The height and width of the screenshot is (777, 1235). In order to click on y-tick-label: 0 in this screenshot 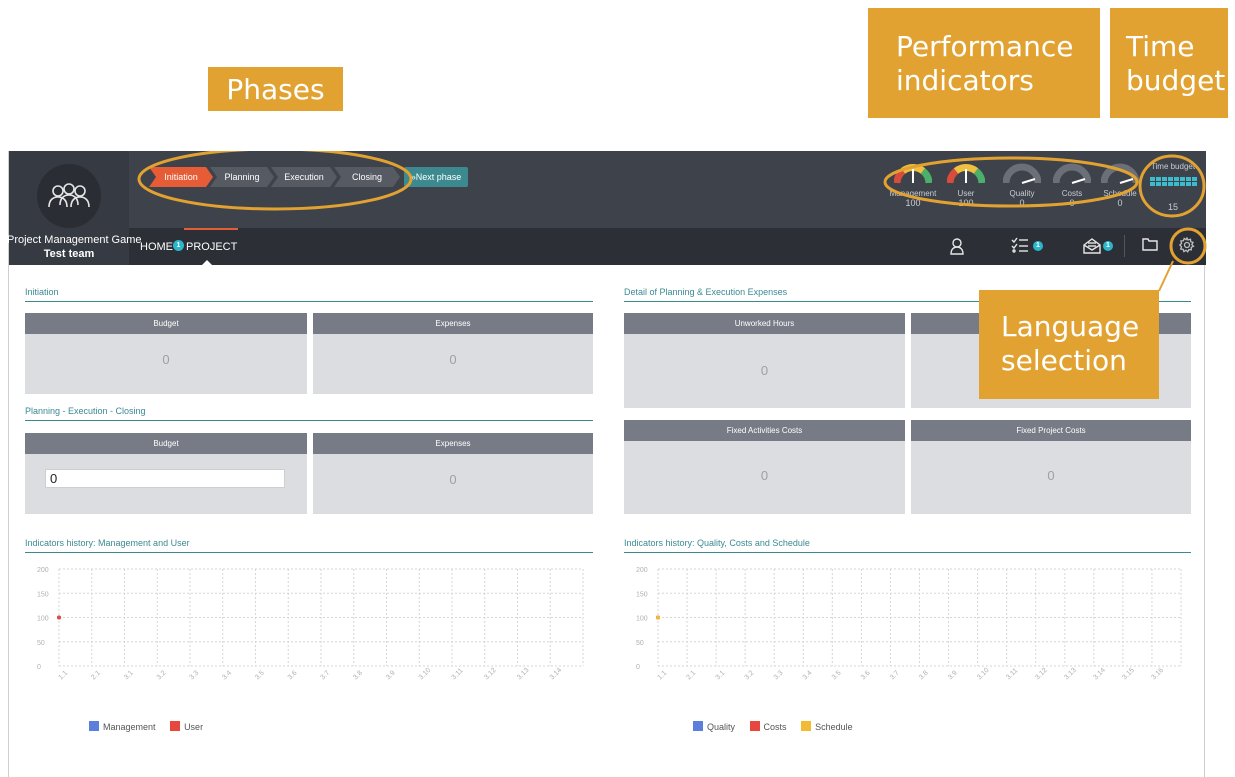, I will do `click(638, 667)`.